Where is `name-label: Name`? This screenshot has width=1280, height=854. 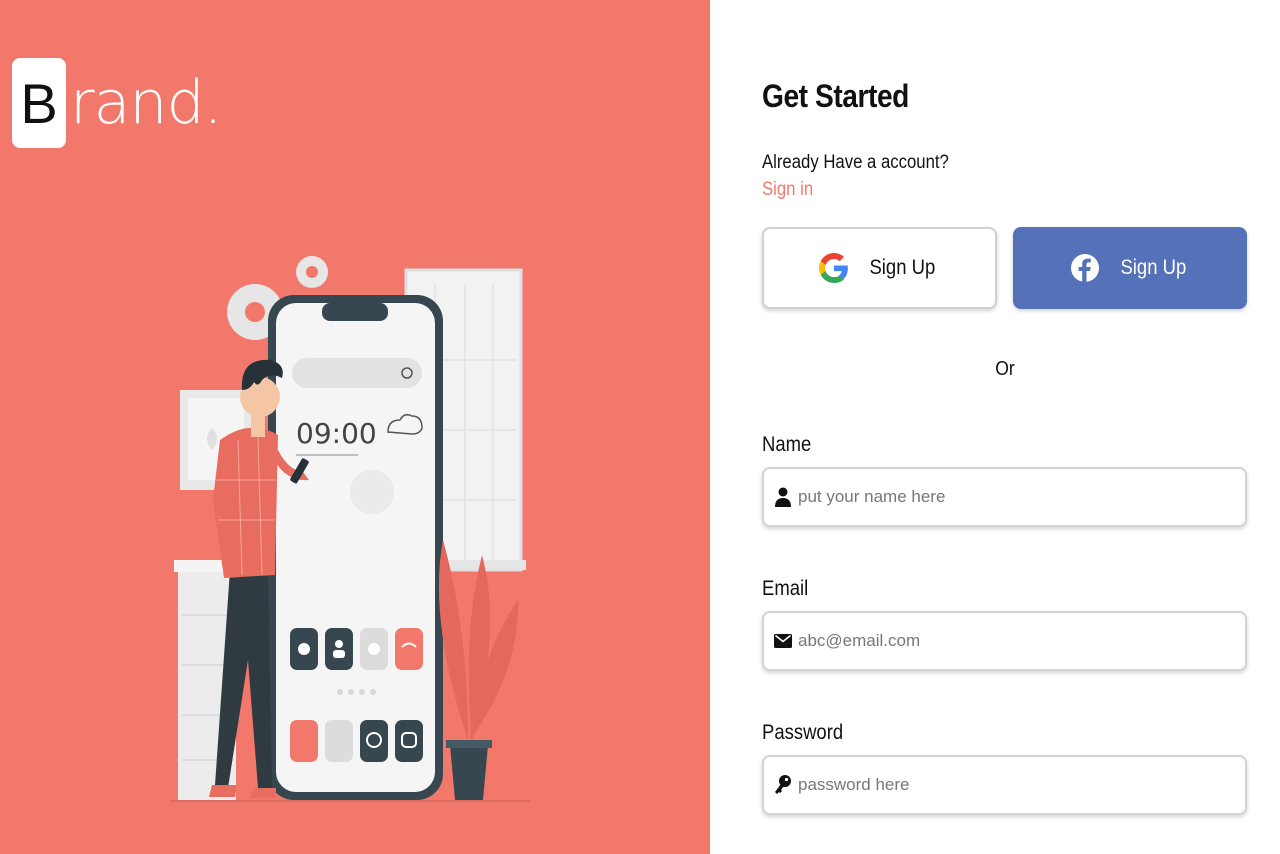 name-label: Name is located at coordinates (787, 444).